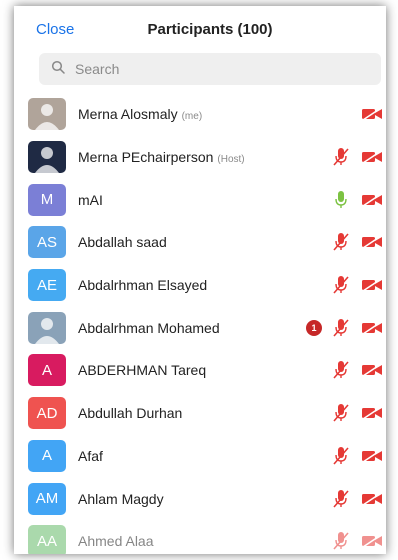 The image size is (398, 560). I want to click on participant-role-tag: (me), so click(192, 117).